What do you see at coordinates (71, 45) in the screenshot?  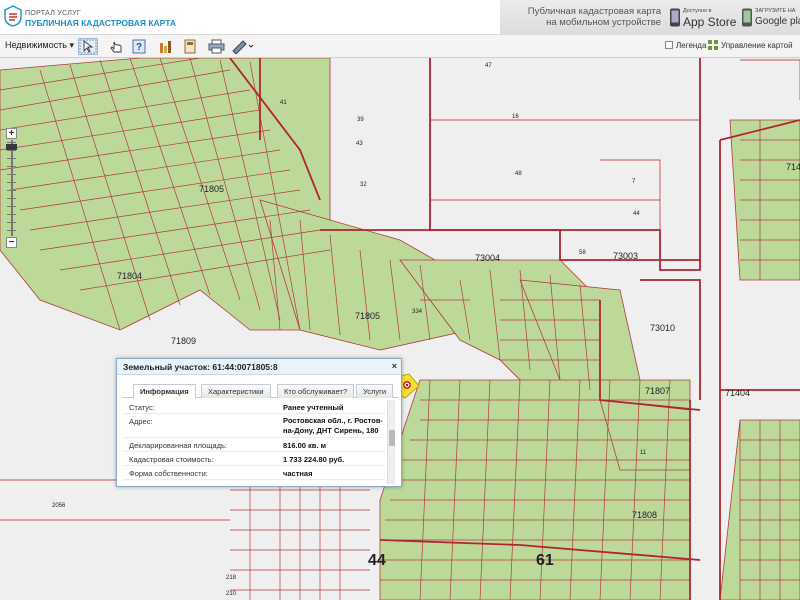 I see `chevron-down-icon: ▾` at bounding box center [71, 45].